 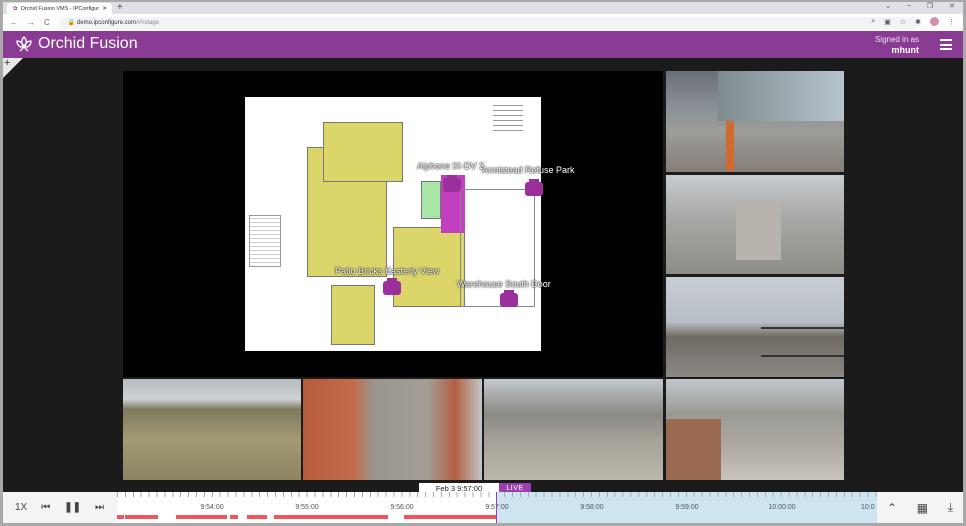 I want to click on camera-marker-aiphone, so click(x=452, y=183).